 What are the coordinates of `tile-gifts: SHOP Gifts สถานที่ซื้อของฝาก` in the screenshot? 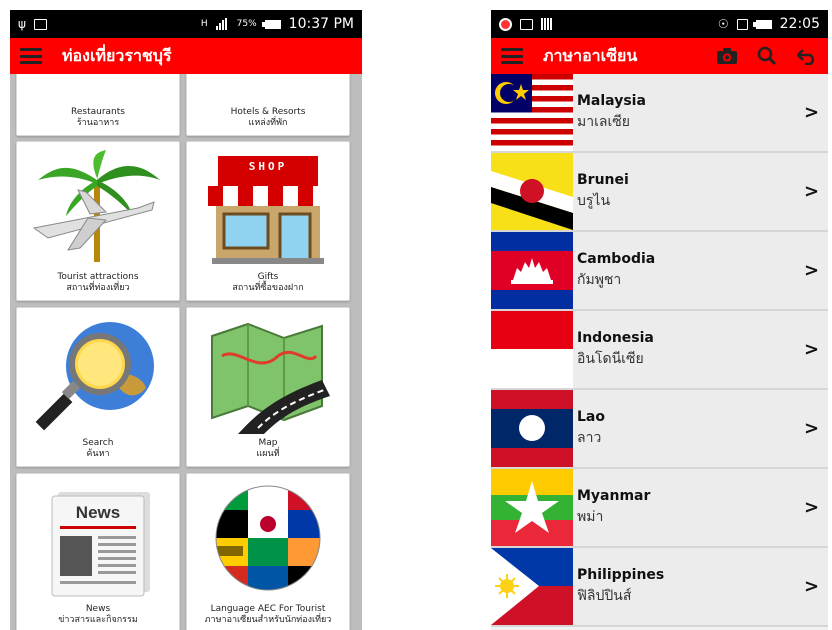 It's located at (268, 221).